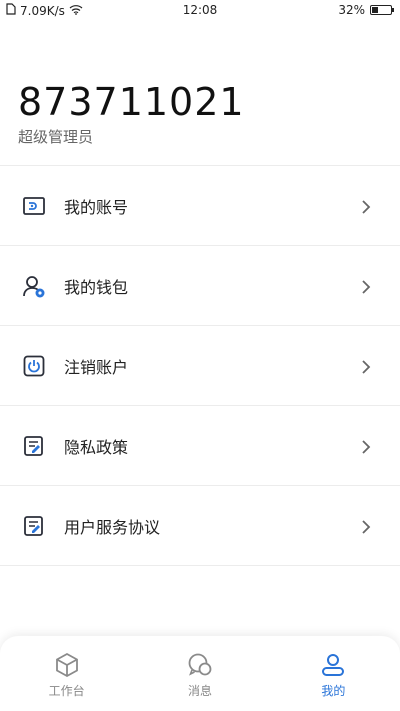 This screenshot has height=711, width=400. I want to click on menu-label: 用户服务协议, so click(112, 527).